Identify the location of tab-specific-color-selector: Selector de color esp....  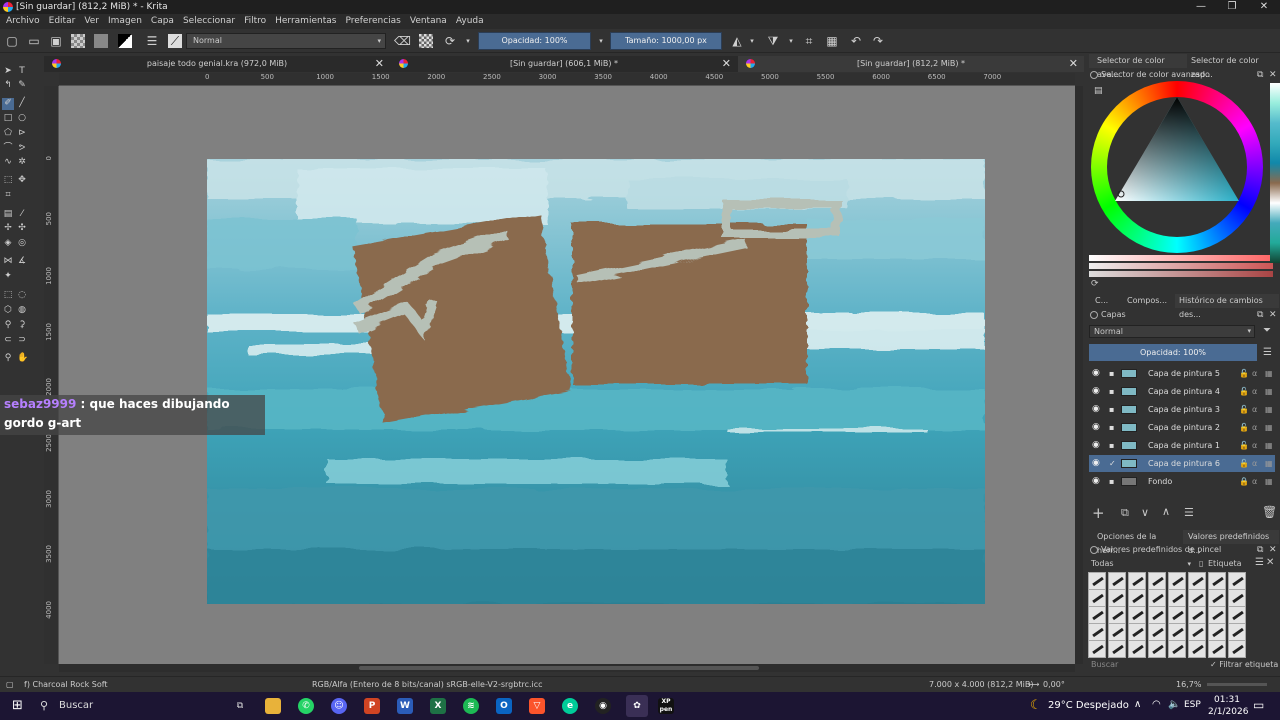
(1235, 66).